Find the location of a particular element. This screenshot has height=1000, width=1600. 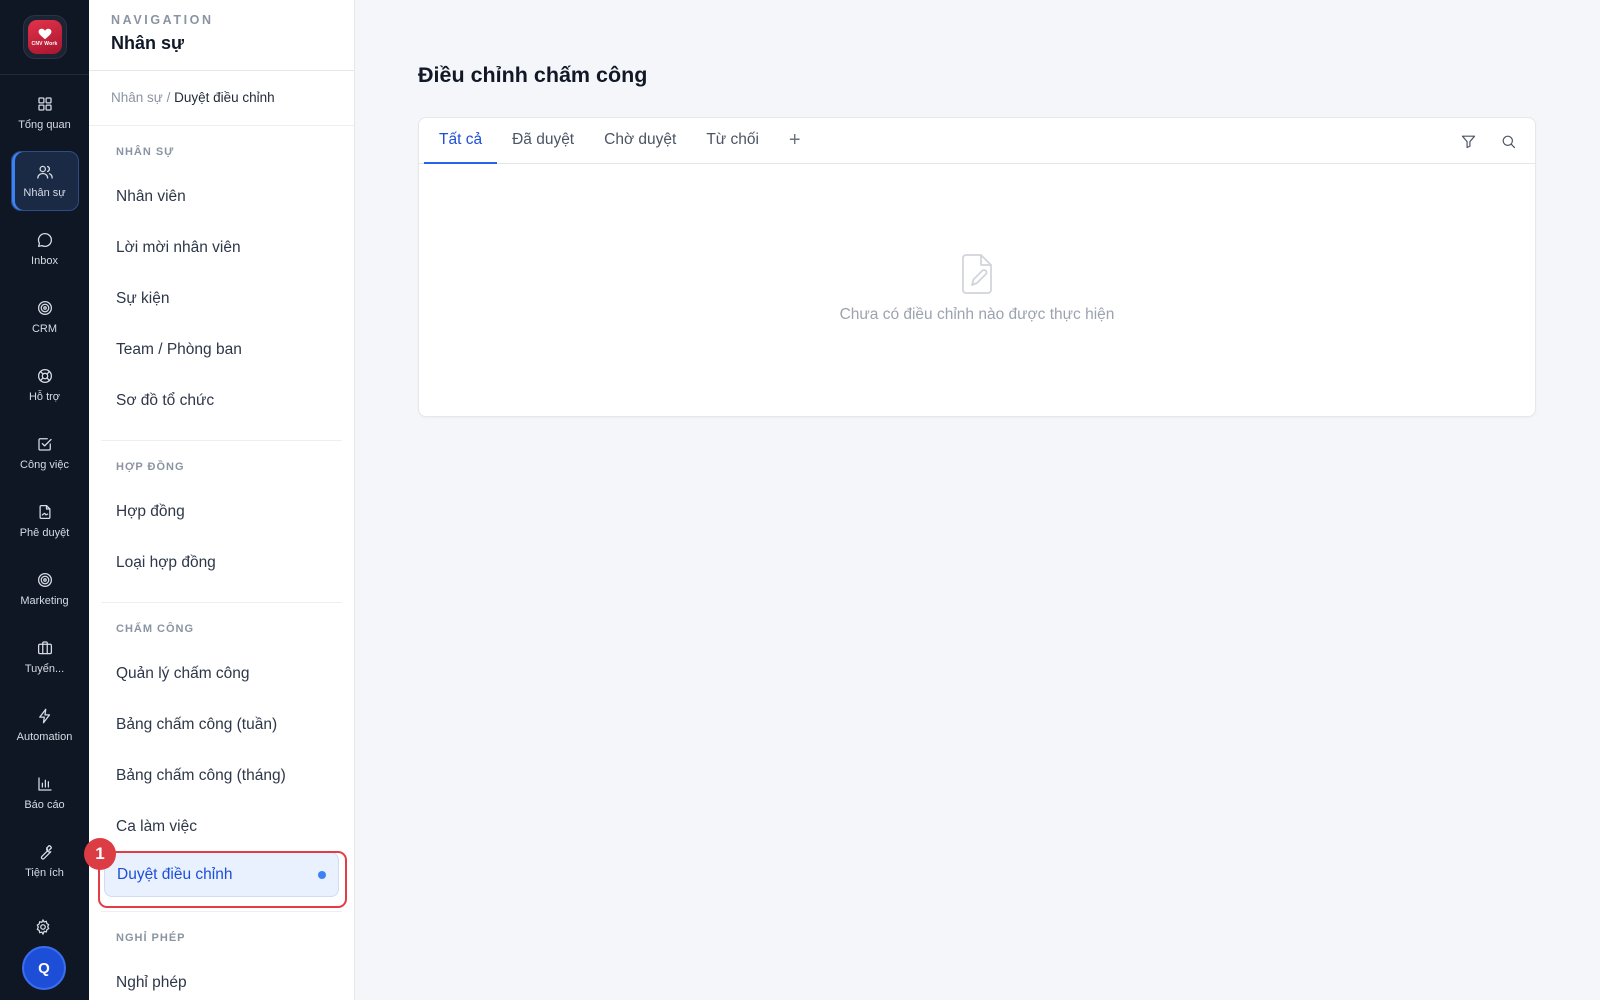

rail-item-phe-duyet: Phê duyệt is located at coordinates (45, 521).